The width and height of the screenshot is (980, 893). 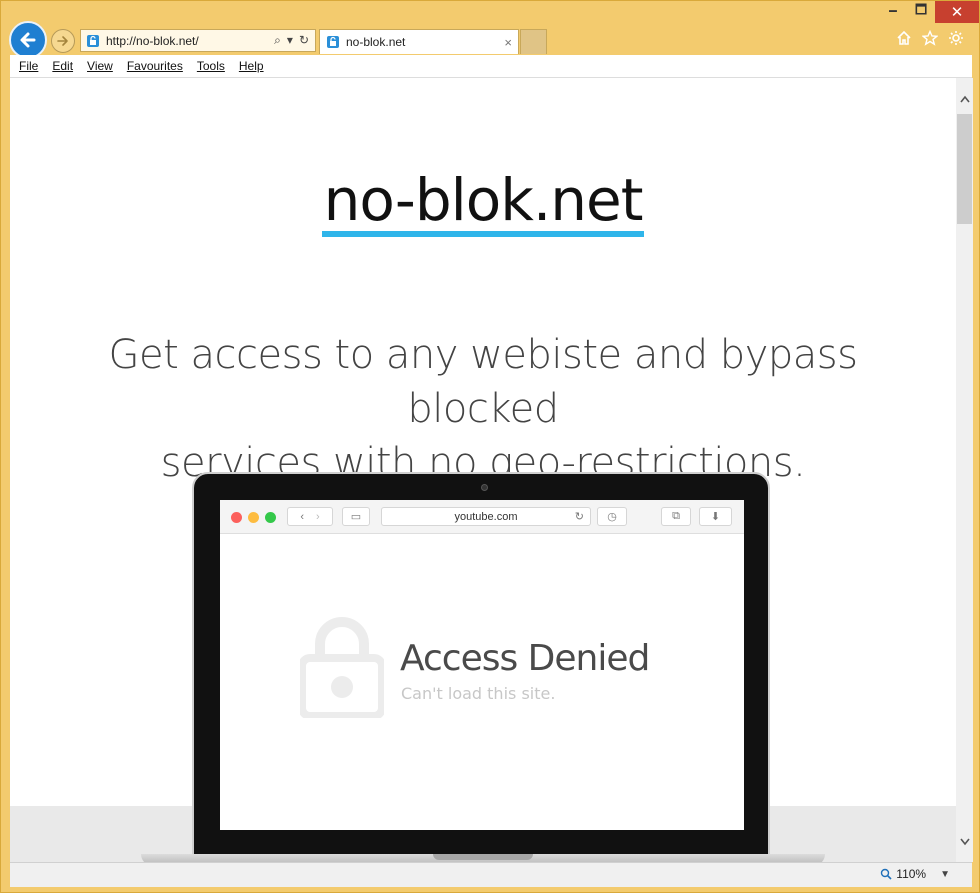 What do you see at coordinates (28, 66) in the screenshot?
I see `menu-file: File` at bounding box center [28, 66].